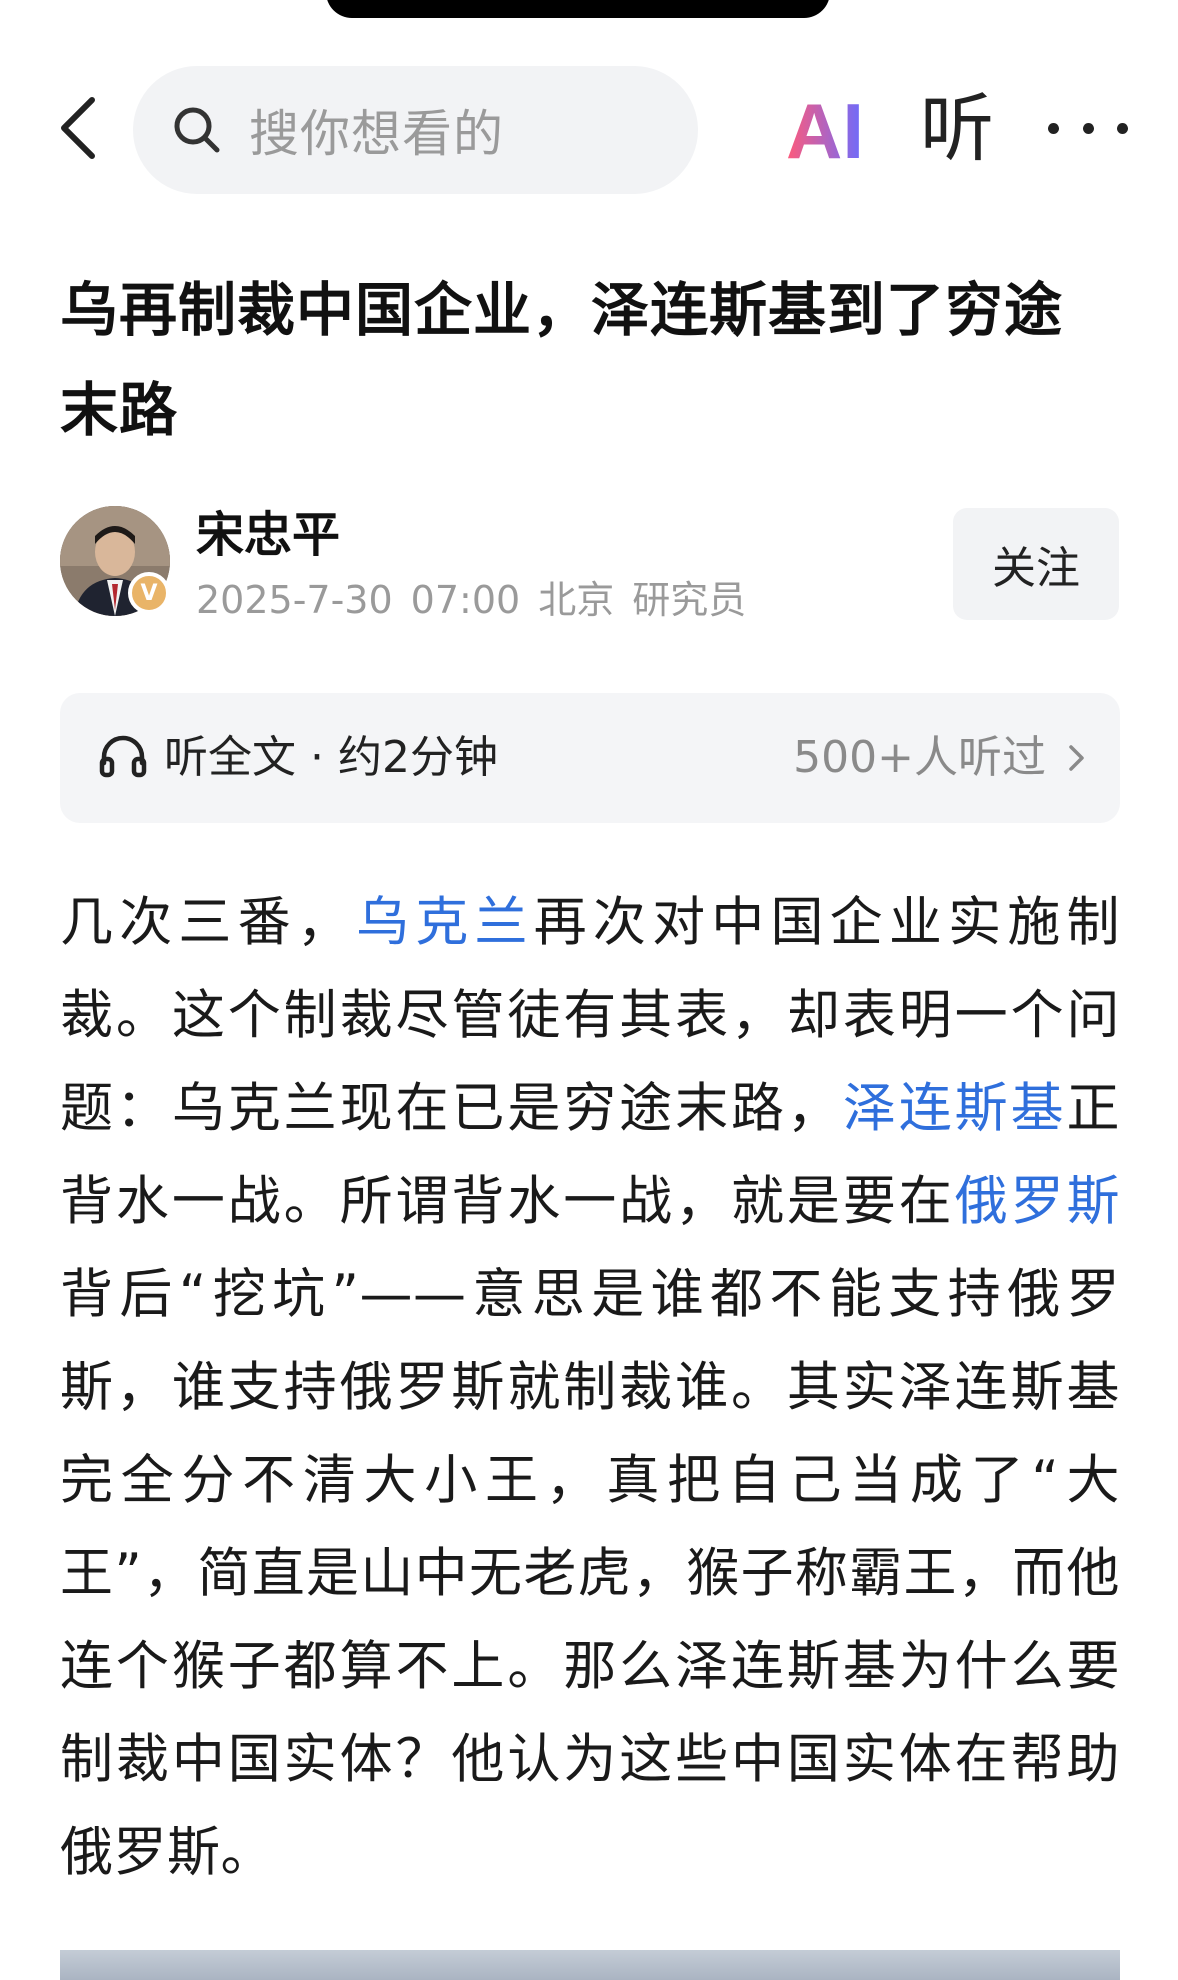 Image resolution: width=1178 pixels, height=1980 pixels. Describe the element at coordinates (590, 758) in the screenshot. I see `listen-full-text-card: 听全文 · 约2分钟 500+人听过` at that location.